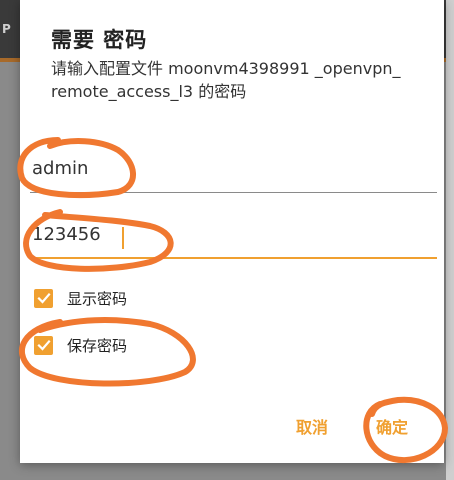 The width and height of the screenshot is (454, 480). Describe the element at coordinates (234, 168) in the screenshot. I see `username-input` at that location.